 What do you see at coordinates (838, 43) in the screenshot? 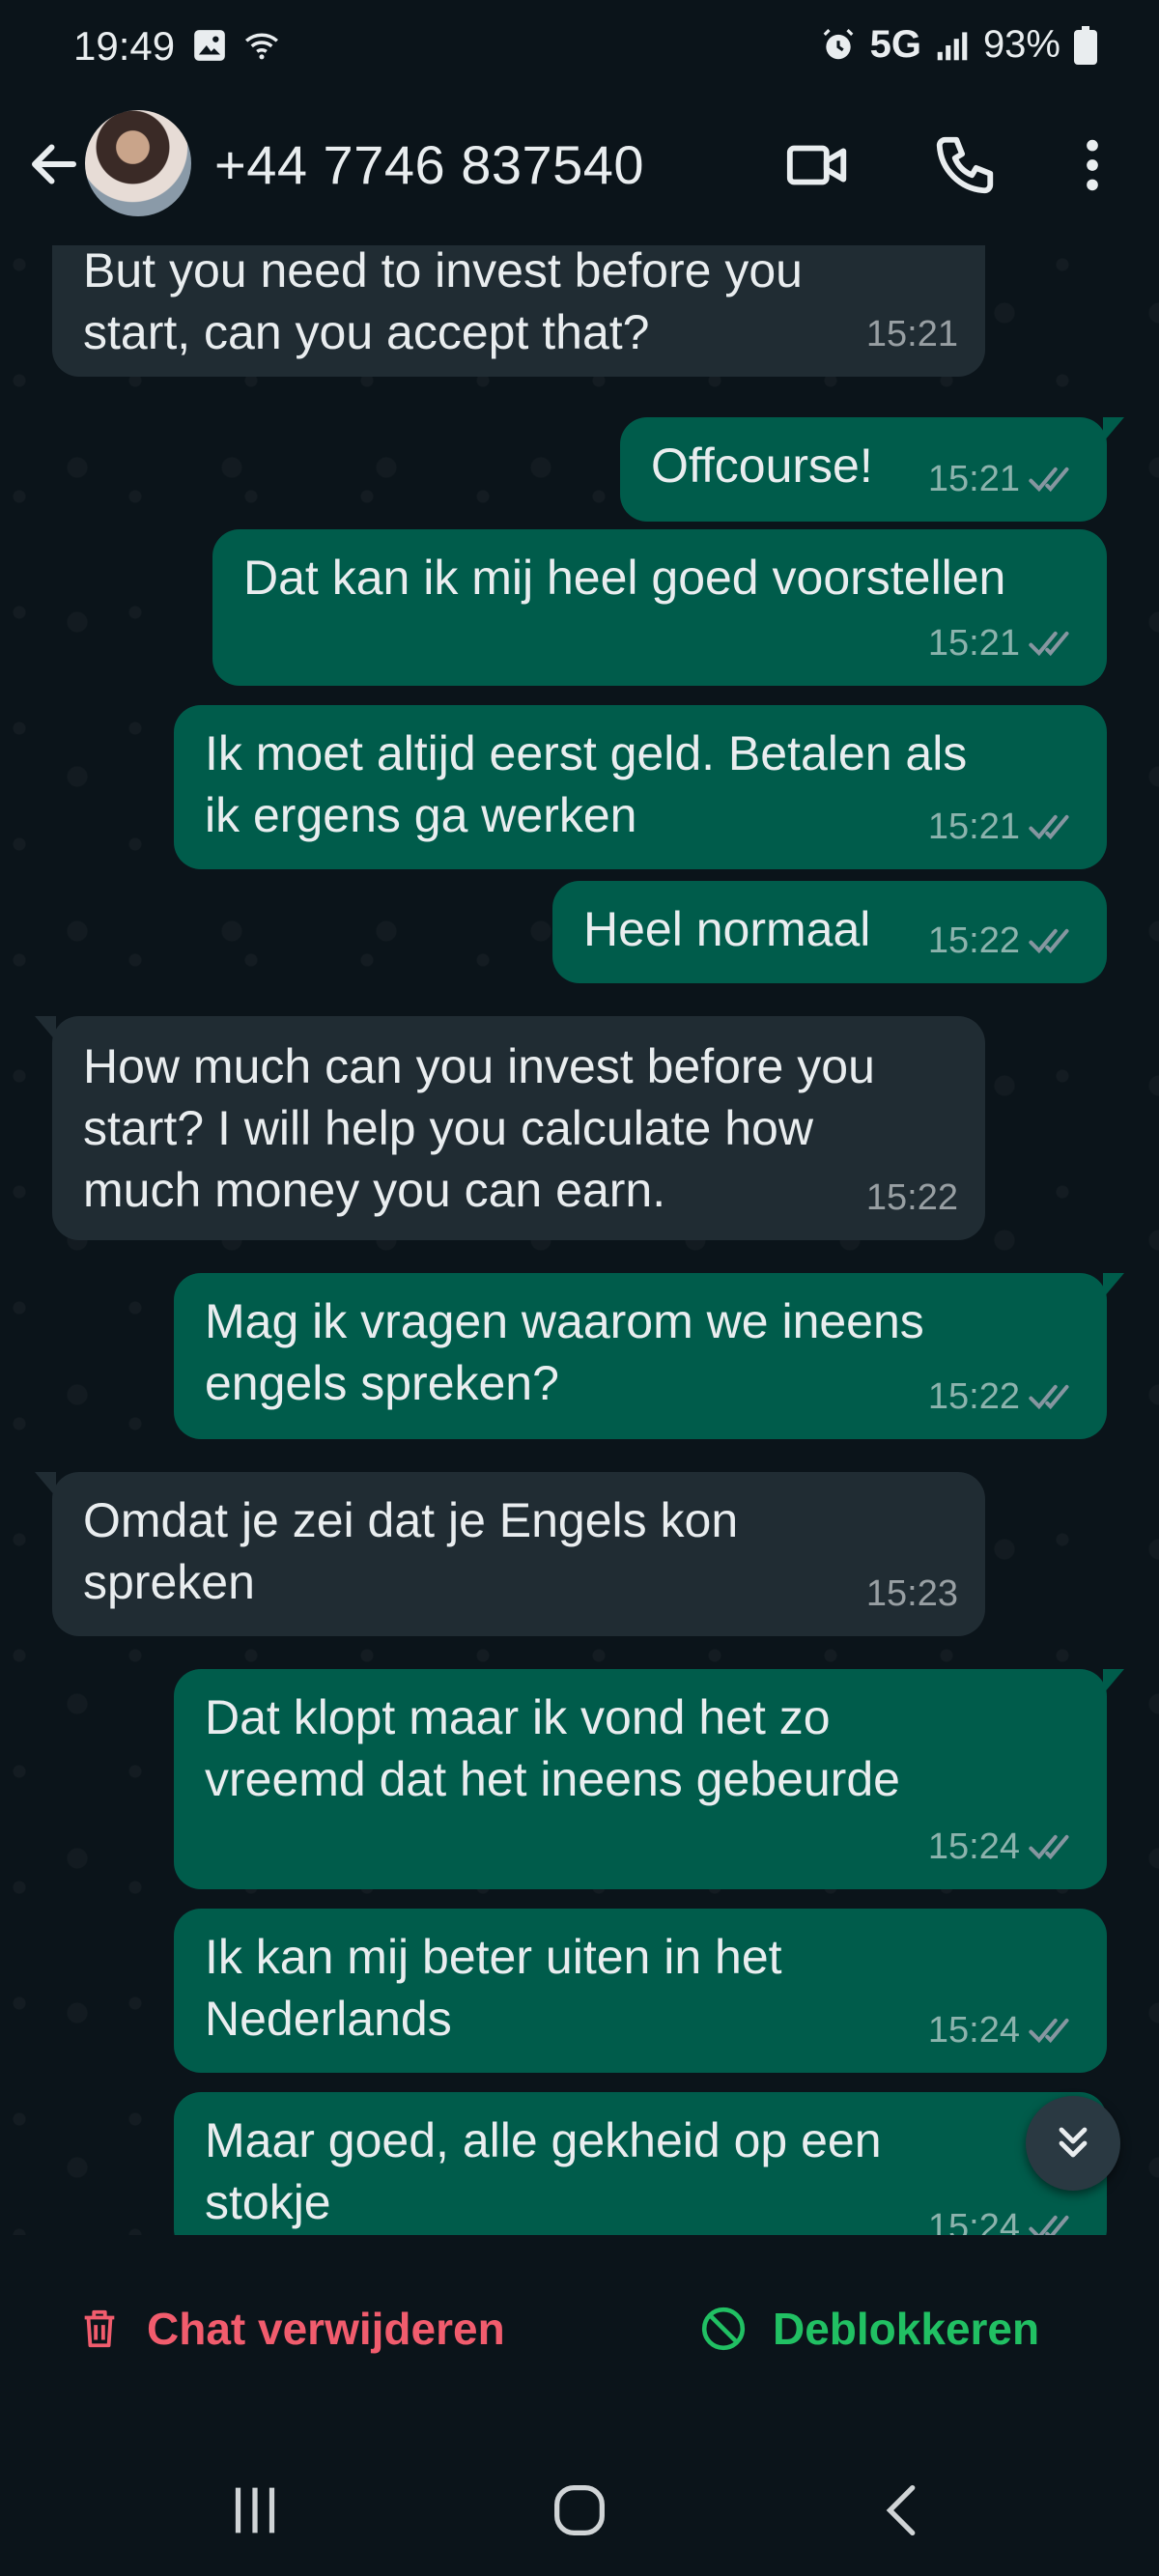
I see `alarm-icon` at bounding box center [838, 43].